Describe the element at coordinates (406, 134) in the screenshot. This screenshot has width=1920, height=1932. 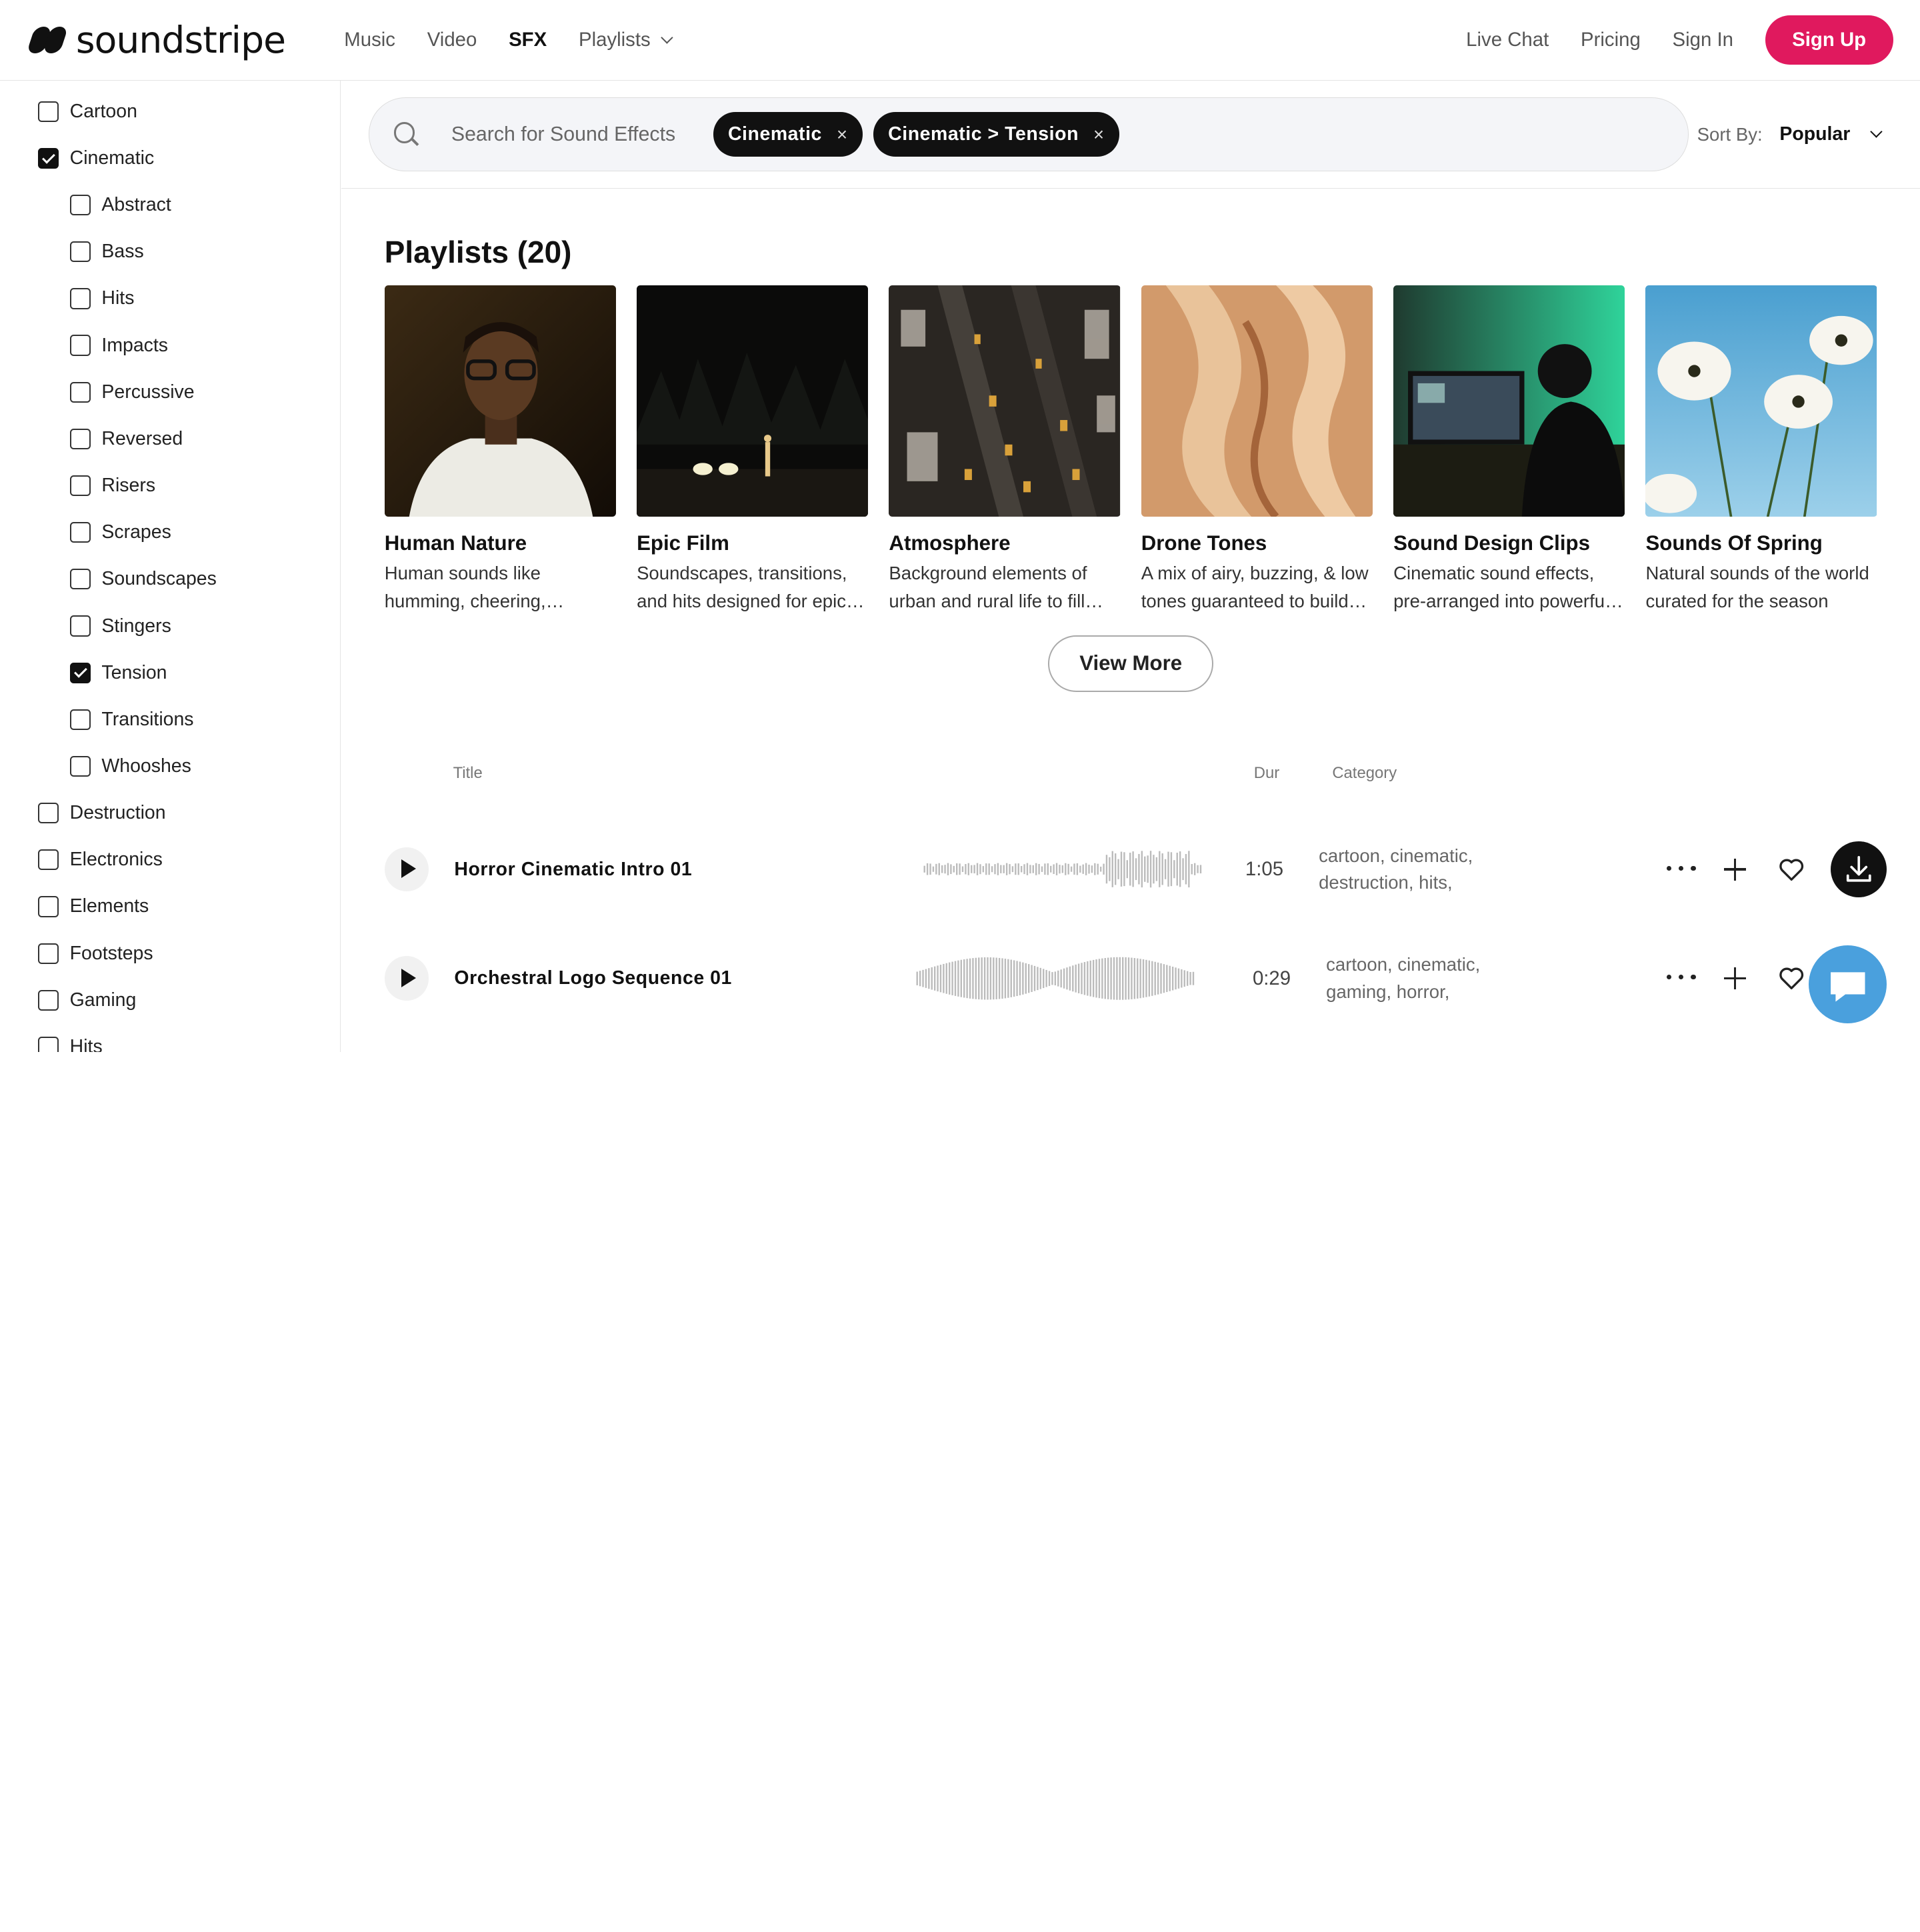
I see `search-icon` at that location.